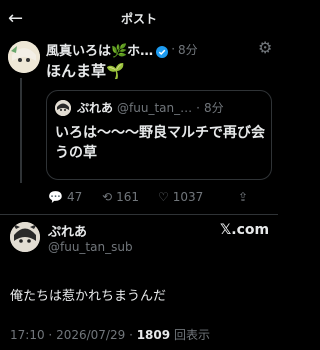 Image resolution: width=320 pixels, height=350 pixels. Describe the element at coordinates (139, 214) in the screenshot. I see `divider` at that location.